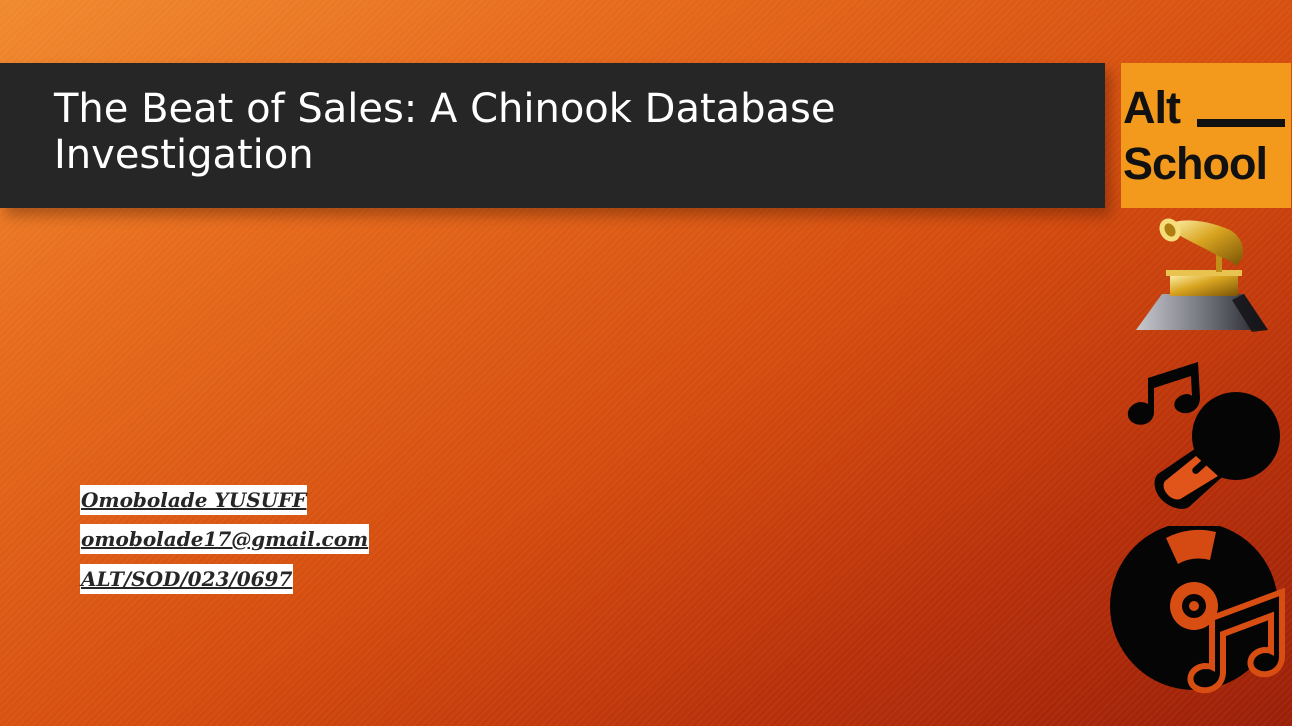 This screenshot has height=726, width=1292. Describe the element at coordinates (1202, 276) in the screenshot. I see `gramophone-award-icon` at that location.